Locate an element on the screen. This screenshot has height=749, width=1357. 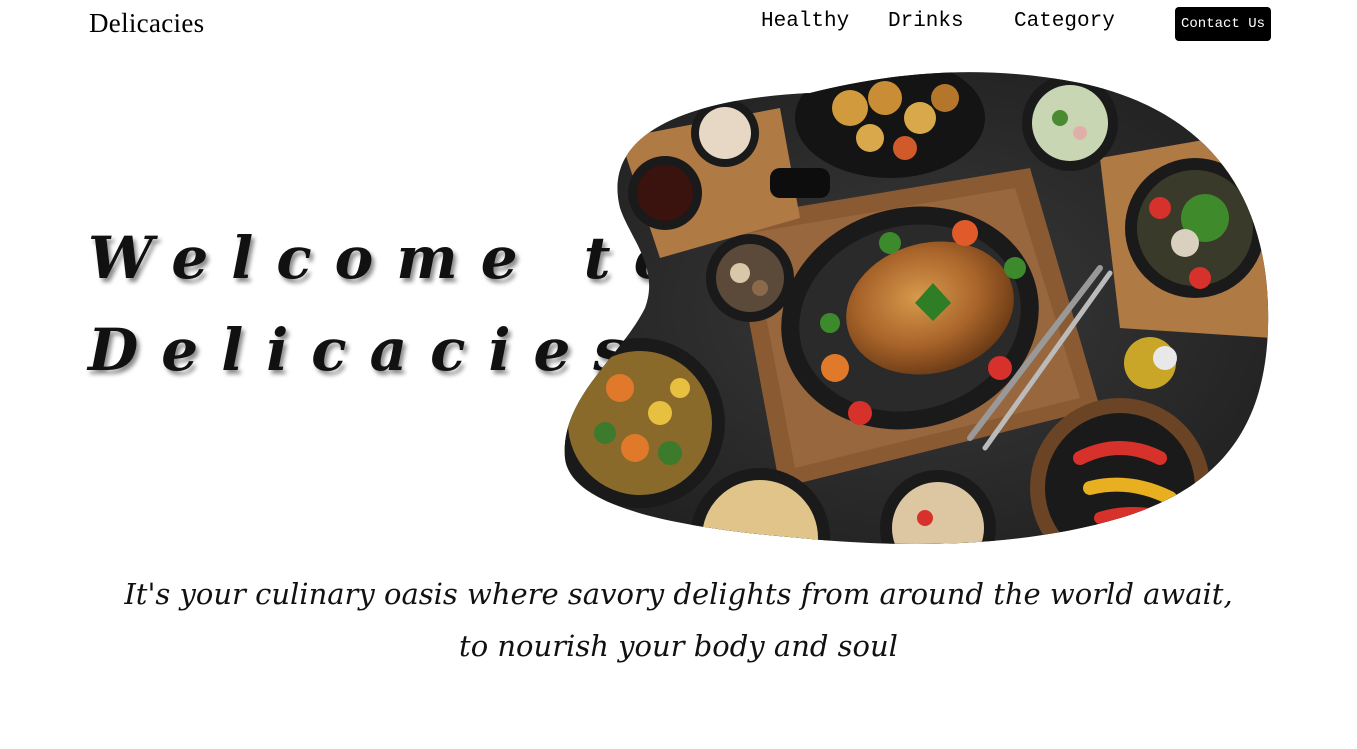
hero-headline-line2: Delicacies is located at coordinates (369, 350).